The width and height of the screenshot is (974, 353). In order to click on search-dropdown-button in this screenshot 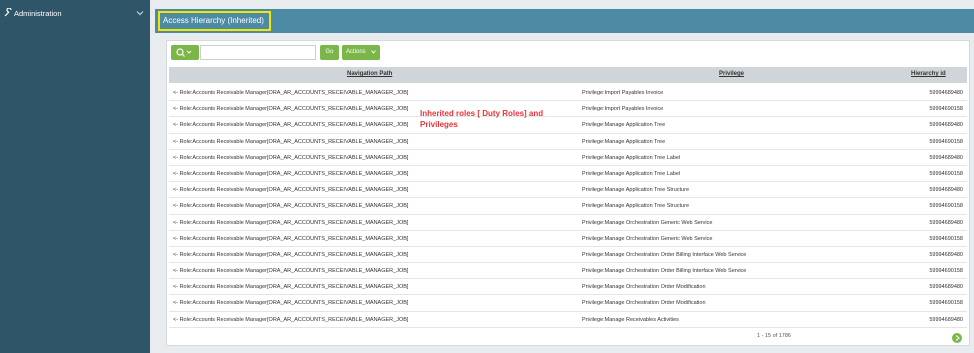, I will do `click(185, 52)`.